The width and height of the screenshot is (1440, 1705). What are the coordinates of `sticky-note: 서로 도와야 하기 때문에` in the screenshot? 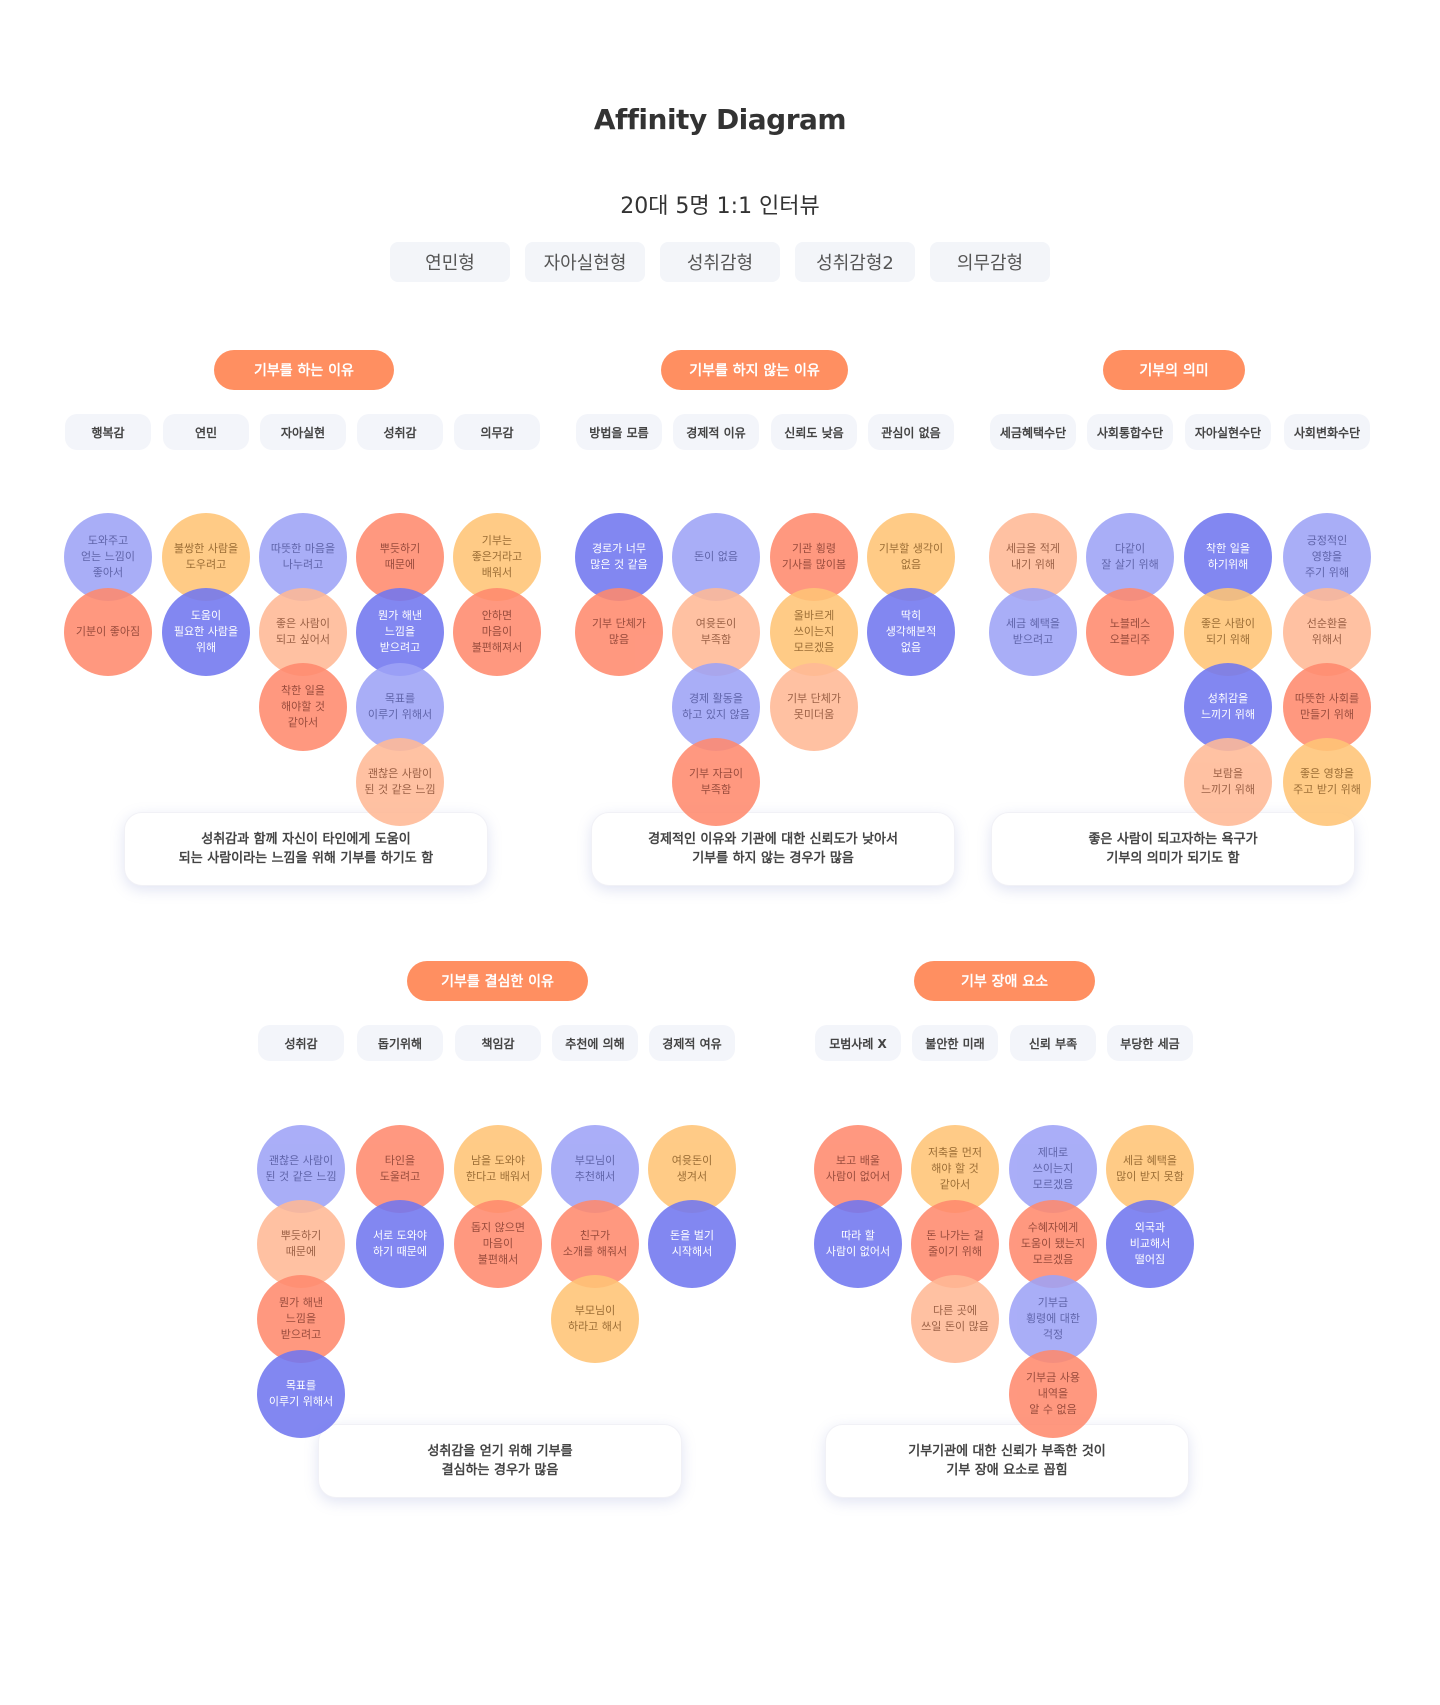 It's located at (400, 1244).